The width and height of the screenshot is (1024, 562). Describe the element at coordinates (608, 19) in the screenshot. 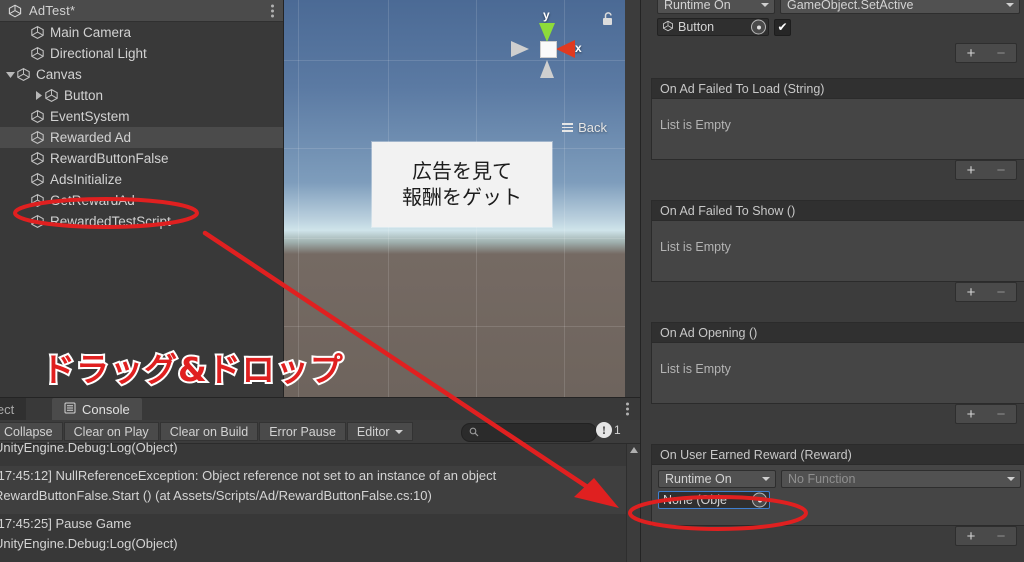

I see `scene-view-unlocked-padlock-icon` at that location.